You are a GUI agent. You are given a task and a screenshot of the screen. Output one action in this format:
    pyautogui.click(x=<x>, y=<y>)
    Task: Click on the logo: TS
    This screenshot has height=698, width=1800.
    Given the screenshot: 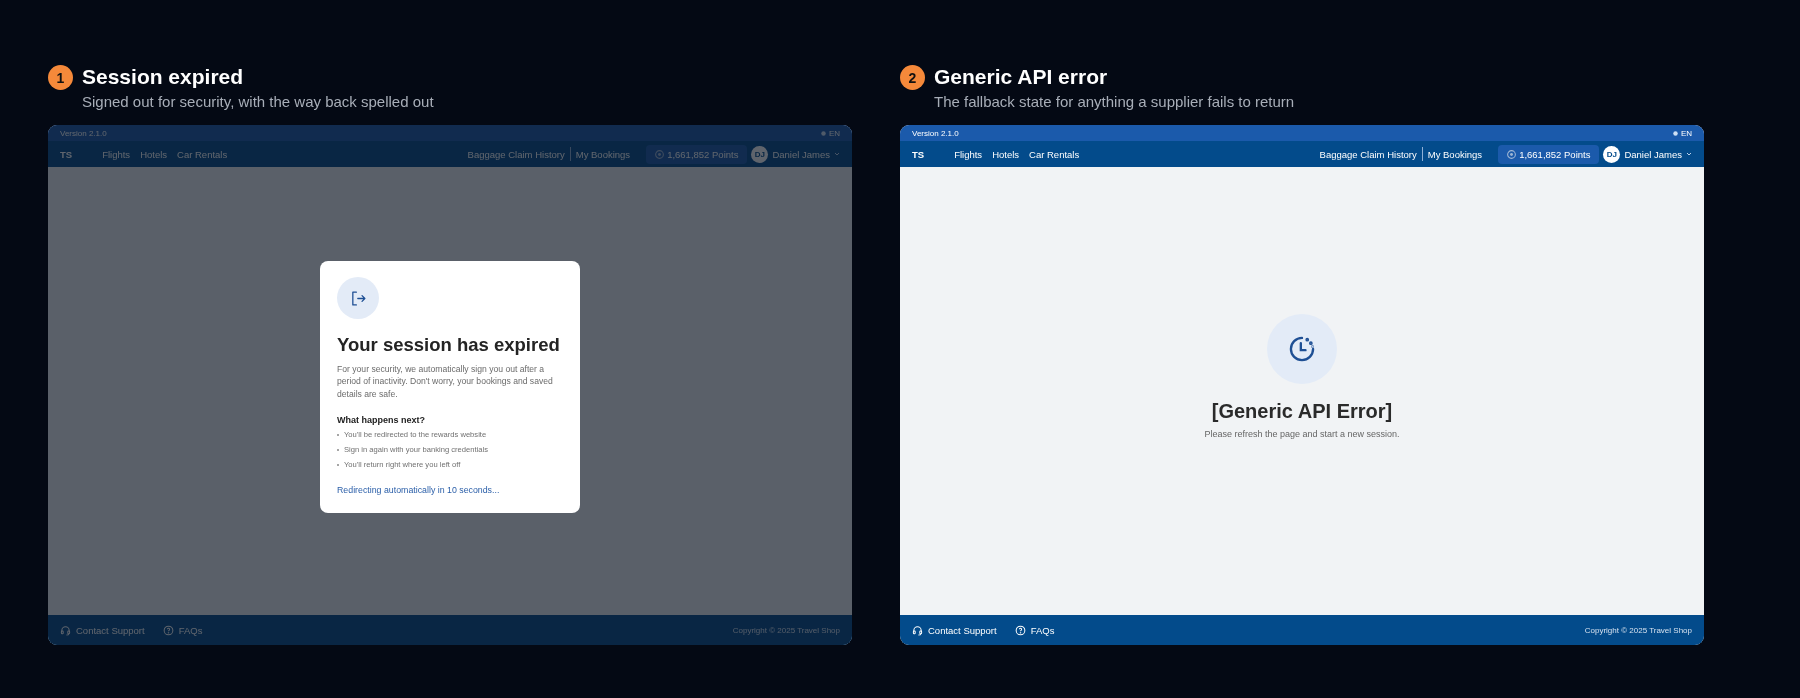 What is the action you would take?
    pyautogui.click(x=918, y=154)
    